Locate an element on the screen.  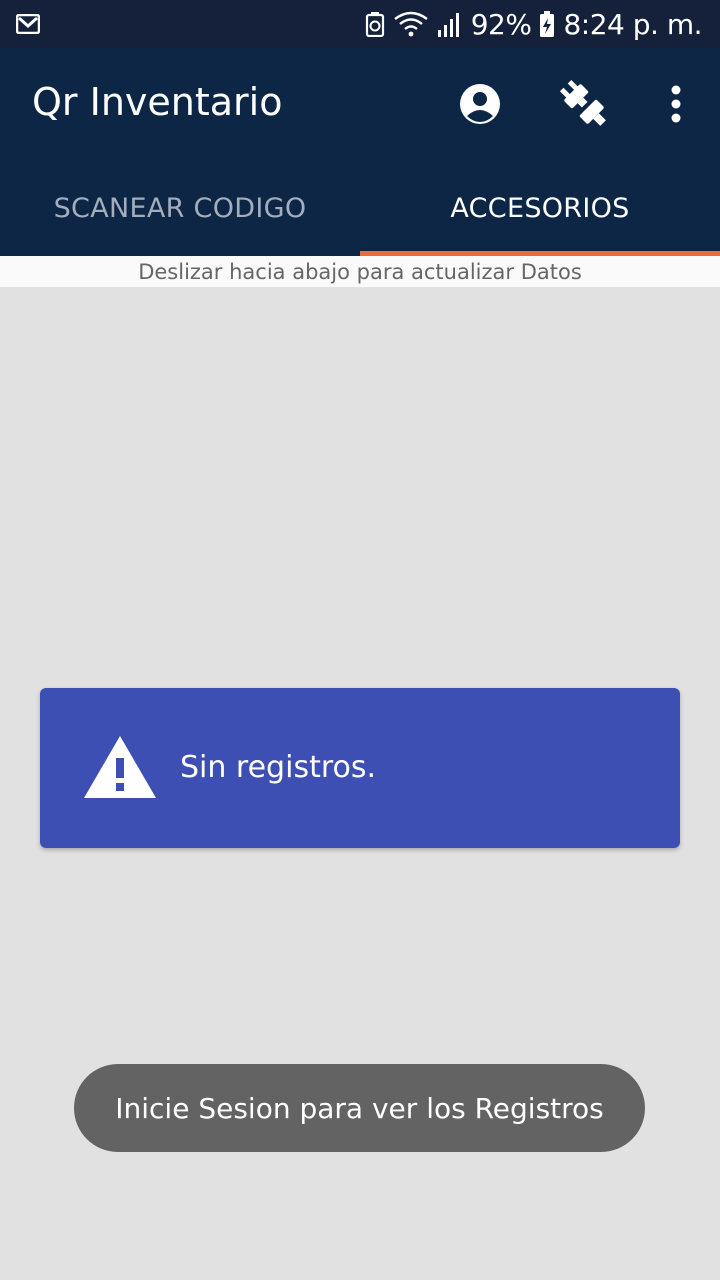
toast-message: Inicie Sesion para ver los Registros is located at coordinates (359, 1108).